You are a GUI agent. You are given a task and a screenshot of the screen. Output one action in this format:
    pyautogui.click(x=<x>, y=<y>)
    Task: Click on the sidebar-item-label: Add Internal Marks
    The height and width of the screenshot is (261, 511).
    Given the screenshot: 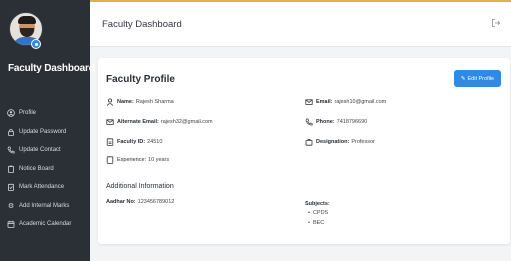 What is the action you would take?
    pyautogui.click(x=44, y=205)
    